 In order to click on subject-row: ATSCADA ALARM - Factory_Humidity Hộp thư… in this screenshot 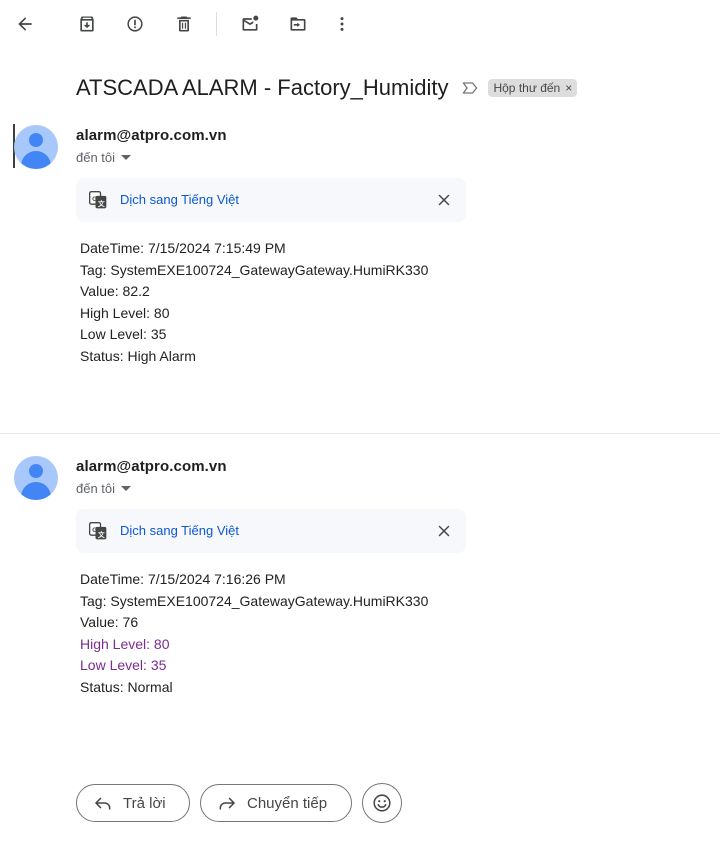, I will do `click(327, 88)`.